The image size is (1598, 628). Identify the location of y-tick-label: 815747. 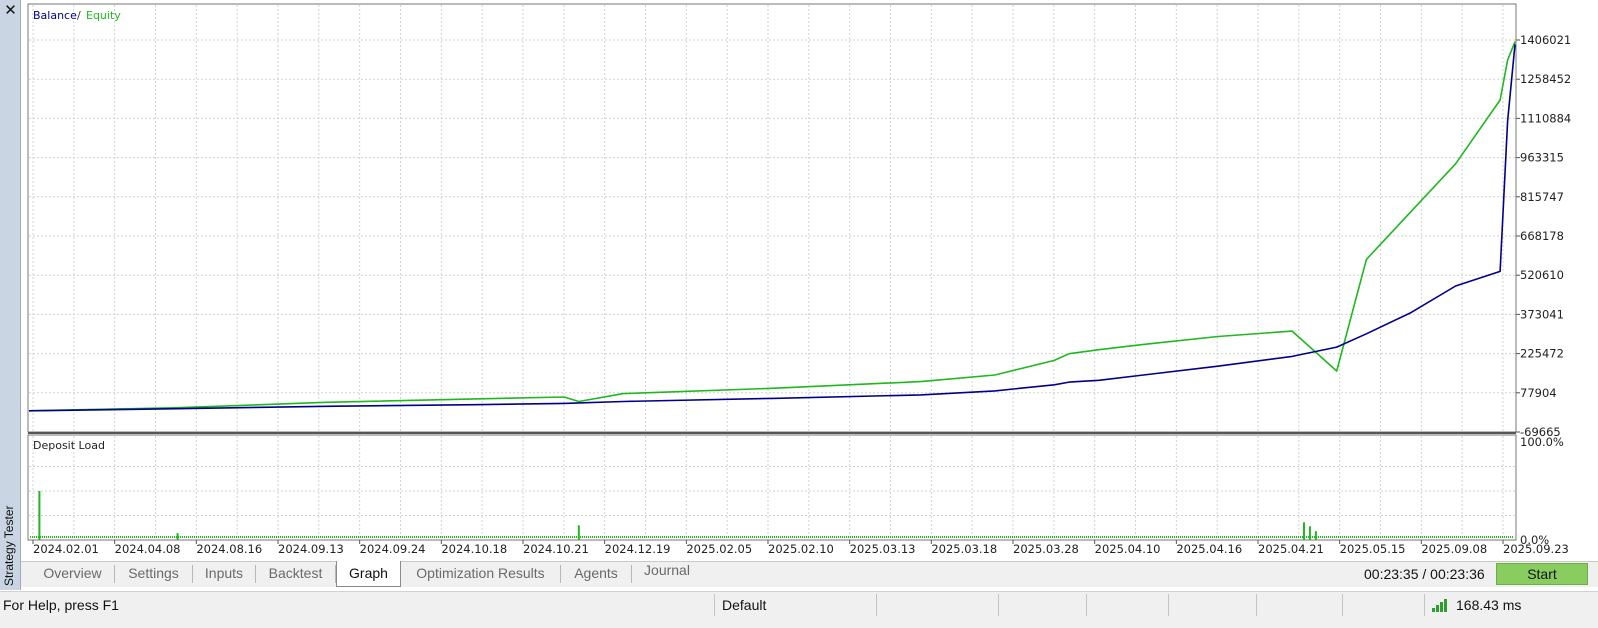
(1542, 197).